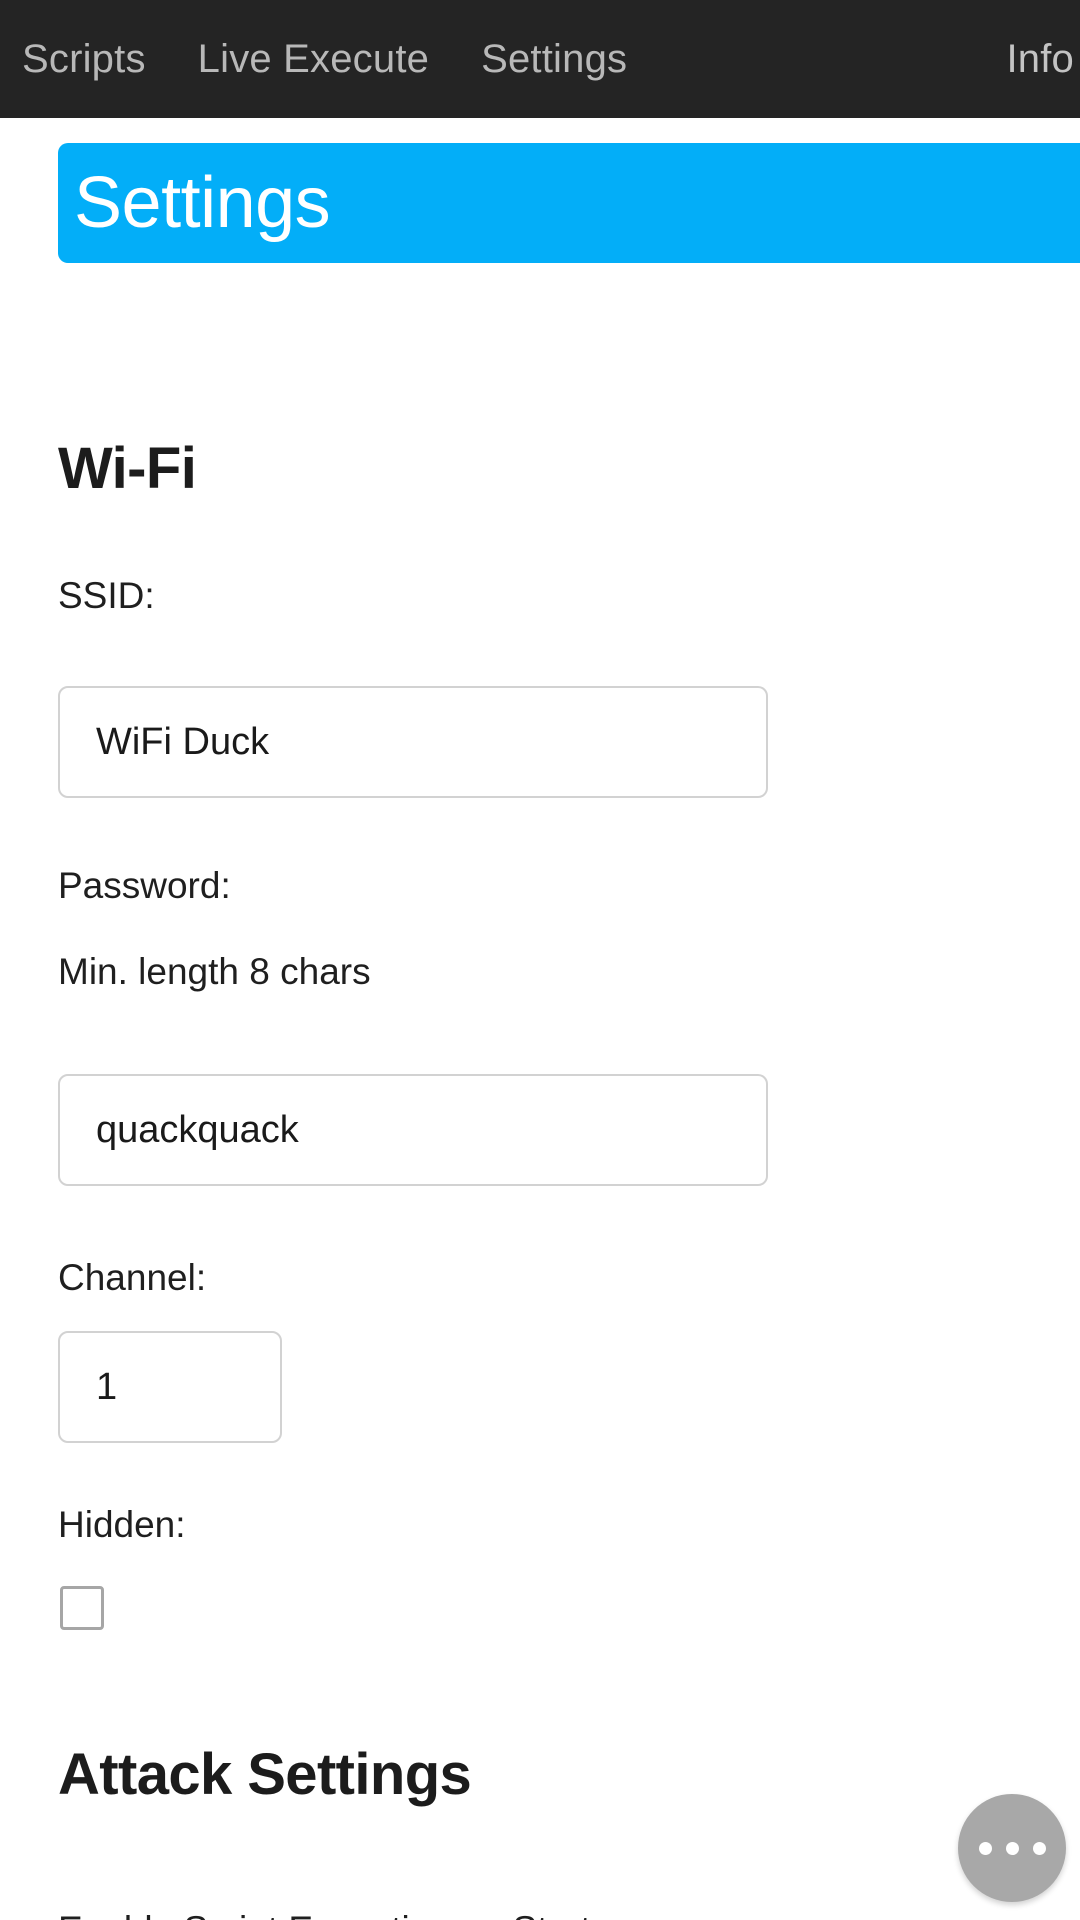 The image size is (1080, 1920). I want to click on more-horizontal-icon-dot2, so click(1012, 1848).